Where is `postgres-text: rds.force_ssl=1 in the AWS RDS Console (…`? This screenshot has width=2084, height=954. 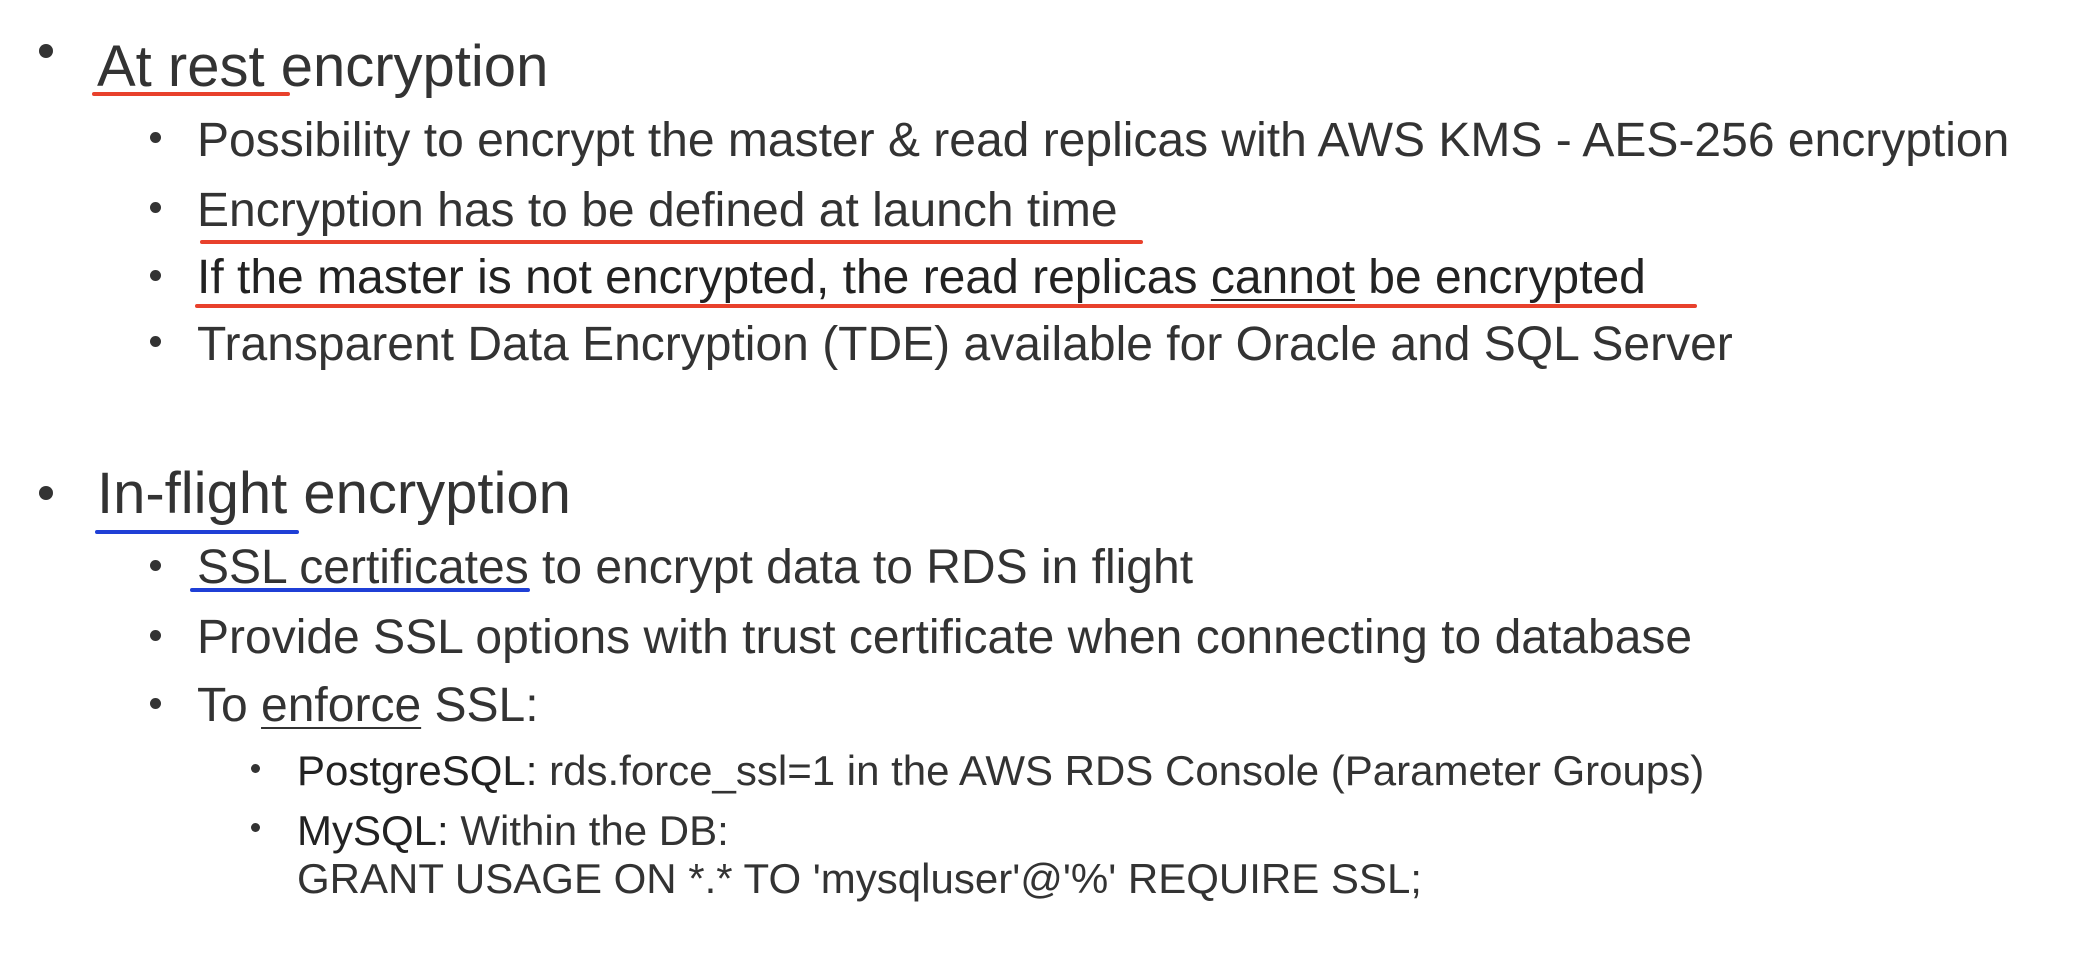
postgres-text: rds.force_ssl=1 in the AWS RDS Console (… is located at coordinates (1121, 770).